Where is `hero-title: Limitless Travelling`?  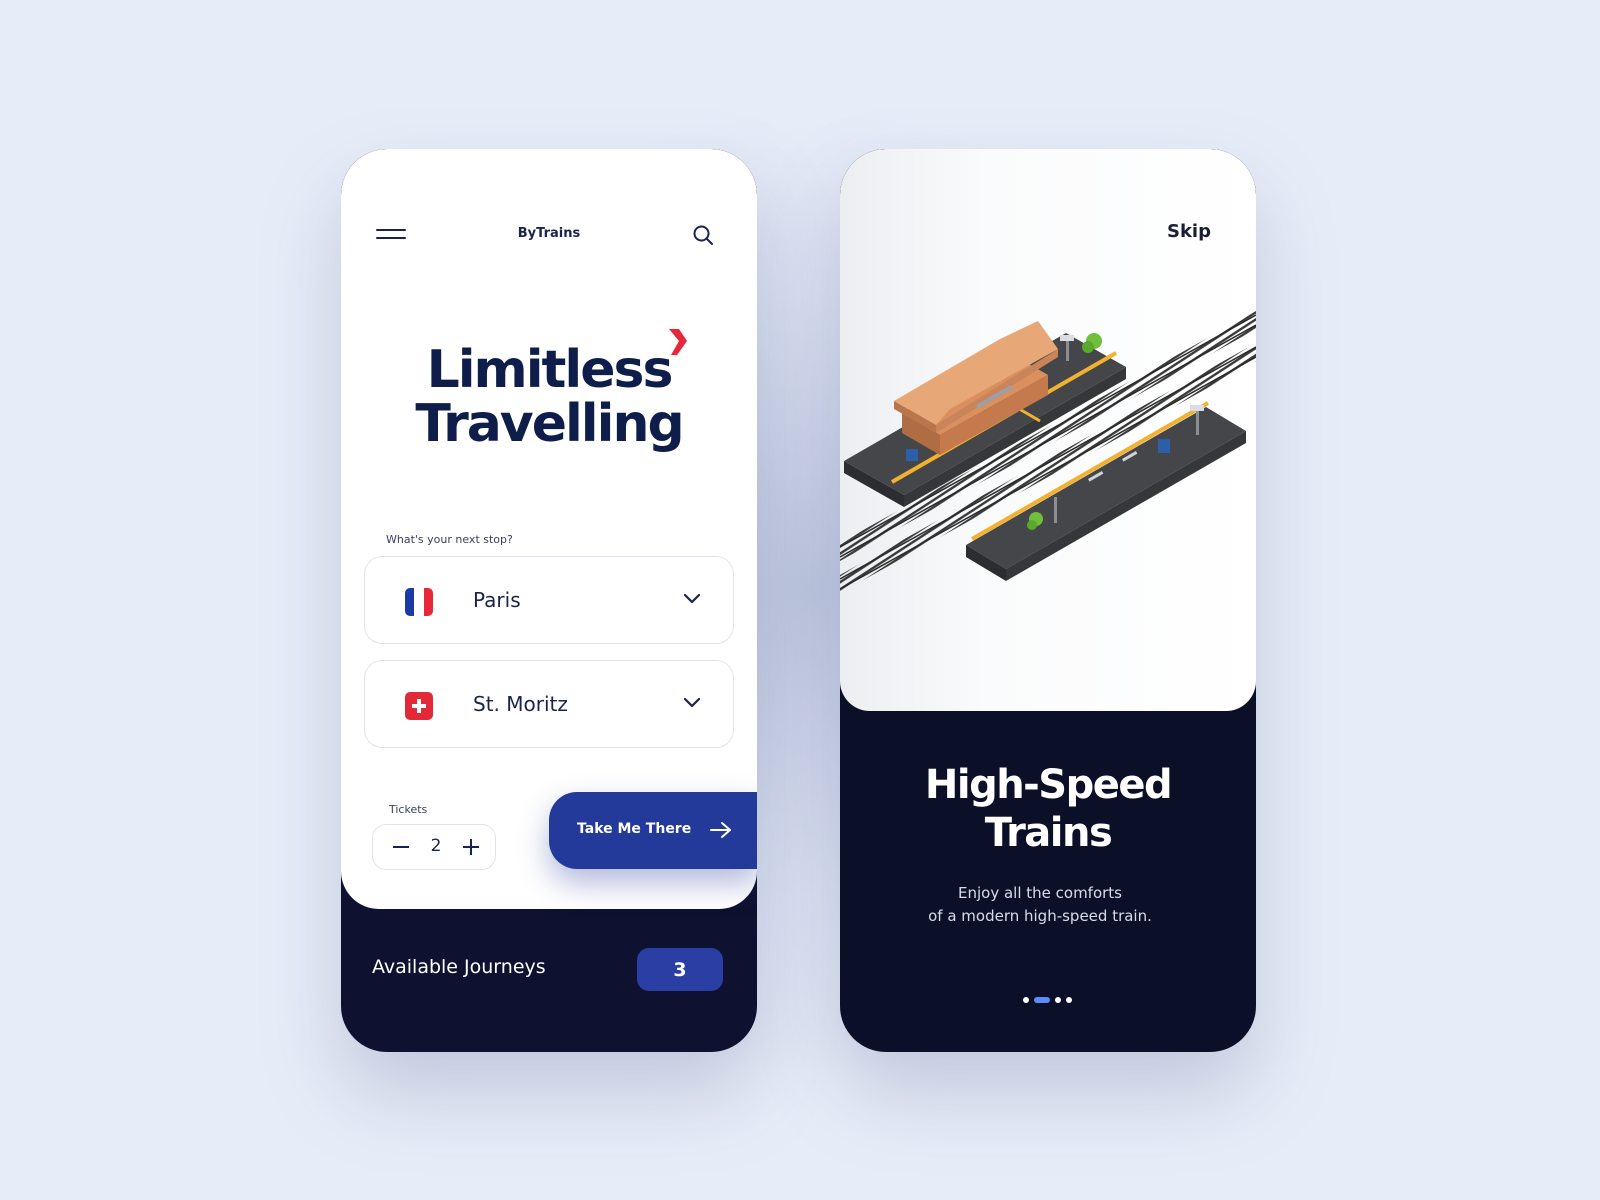 hero-title: Limitless Travelling is located at coordinates (549, 397).